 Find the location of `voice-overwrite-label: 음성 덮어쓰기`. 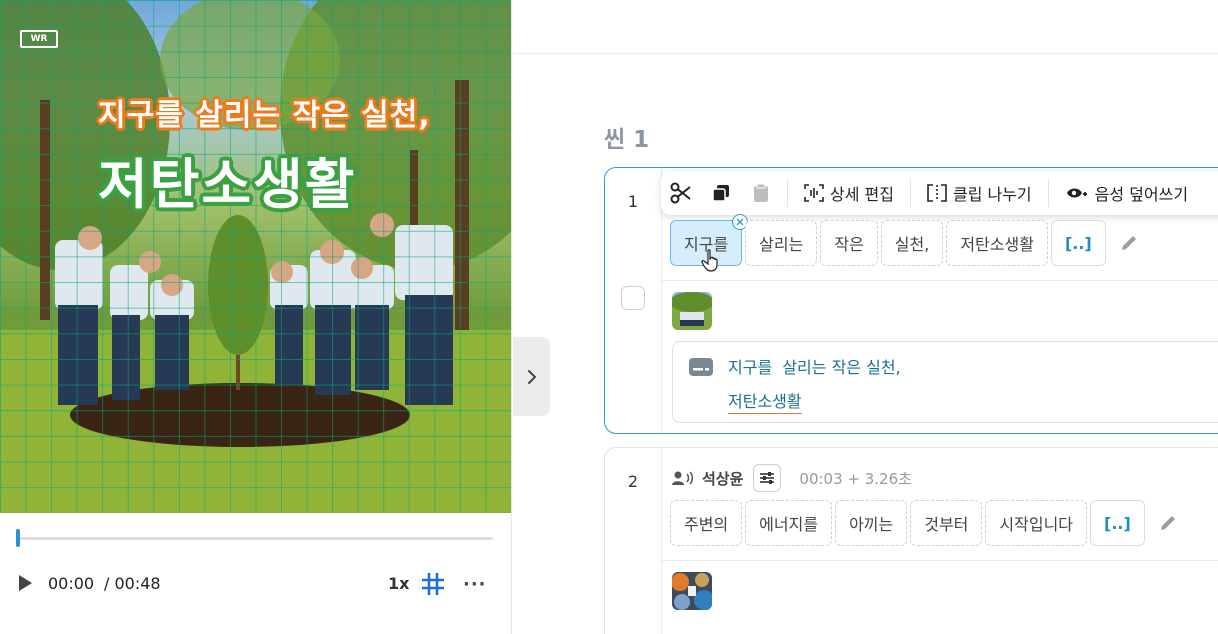

voice-overwrite-label: 음성 덮어쓰기 is located at coordinates (1141, 194).